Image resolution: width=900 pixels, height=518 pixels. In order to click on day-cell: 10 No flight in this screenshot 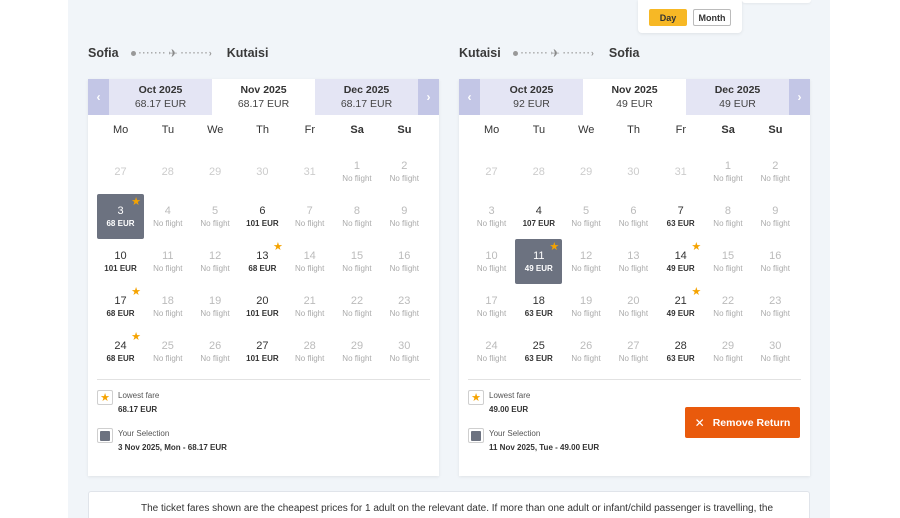, I will do `click(491, 261)`.